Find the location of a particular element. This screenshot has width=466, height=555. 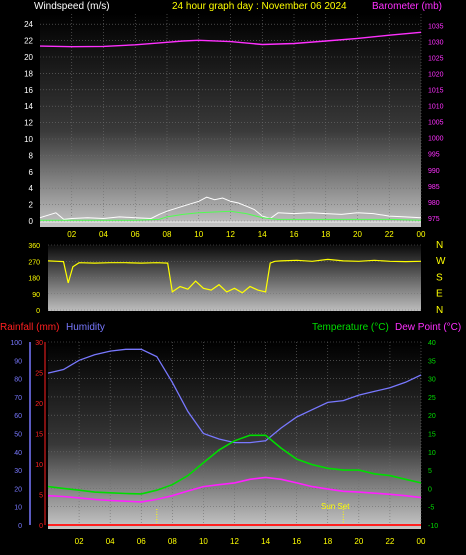

humidity-tick-label: 90 is located at coordinates (18, 361).